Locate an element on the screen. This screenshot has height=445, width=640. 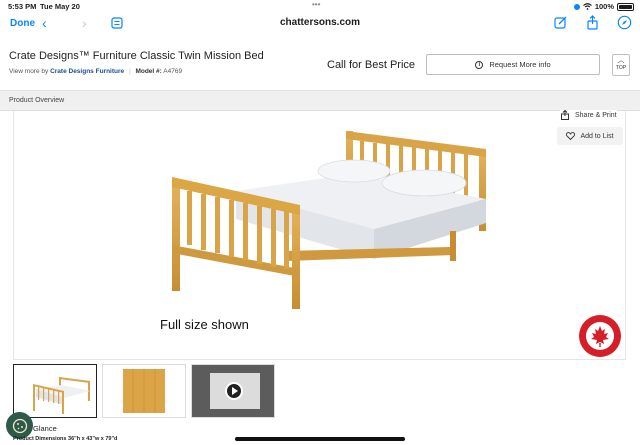
markup-icon is located at coordinates (560, 22).